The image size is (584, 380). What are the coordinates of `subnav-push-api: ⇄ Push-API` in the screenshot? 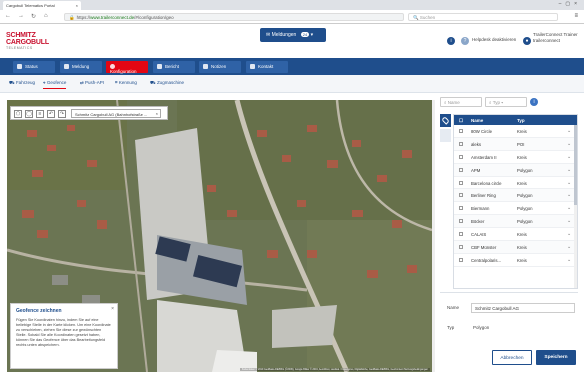 It's located at (92, 83).